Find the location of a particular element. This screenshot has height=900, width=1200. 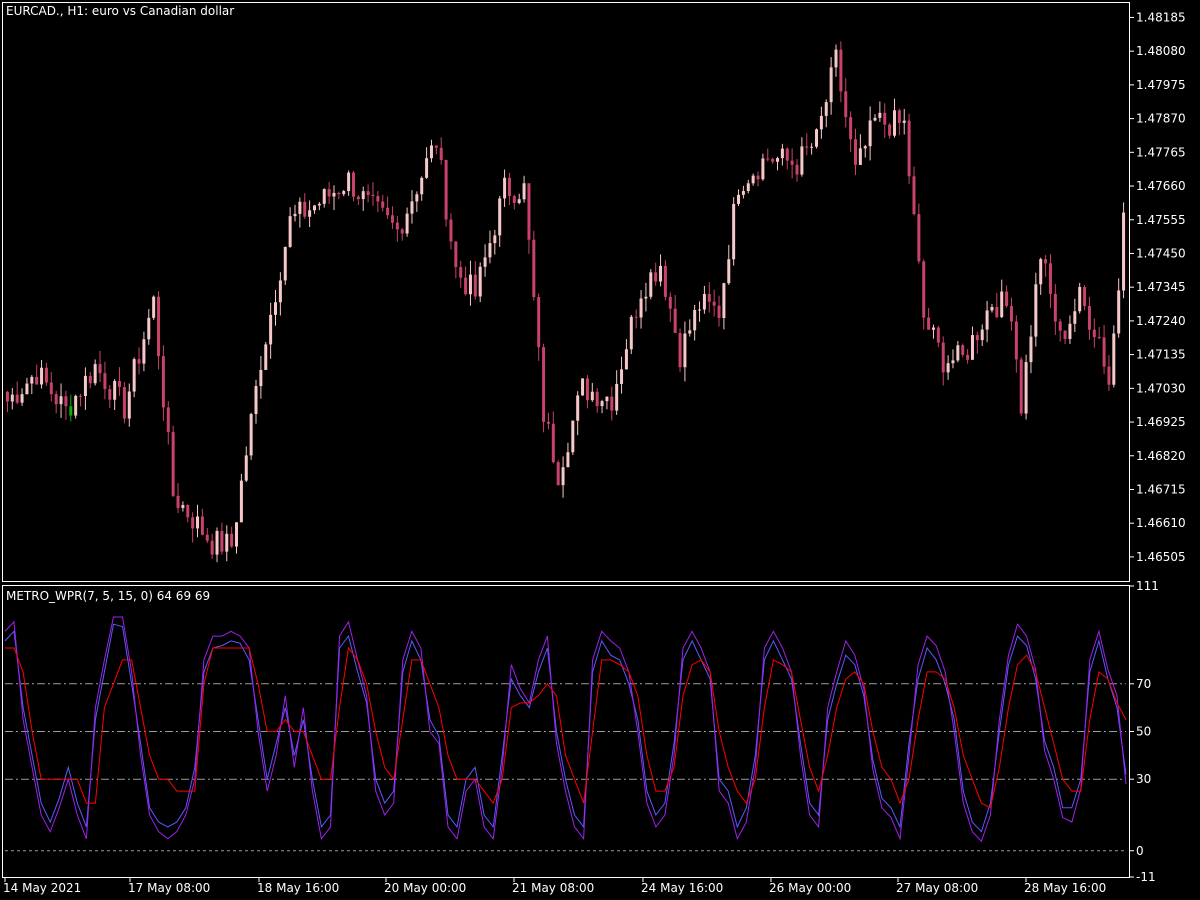

indicator-panel-title: METRO_WPR(7, 5, 15, 0) 64 69 69 is located at coordinates (108, 596).